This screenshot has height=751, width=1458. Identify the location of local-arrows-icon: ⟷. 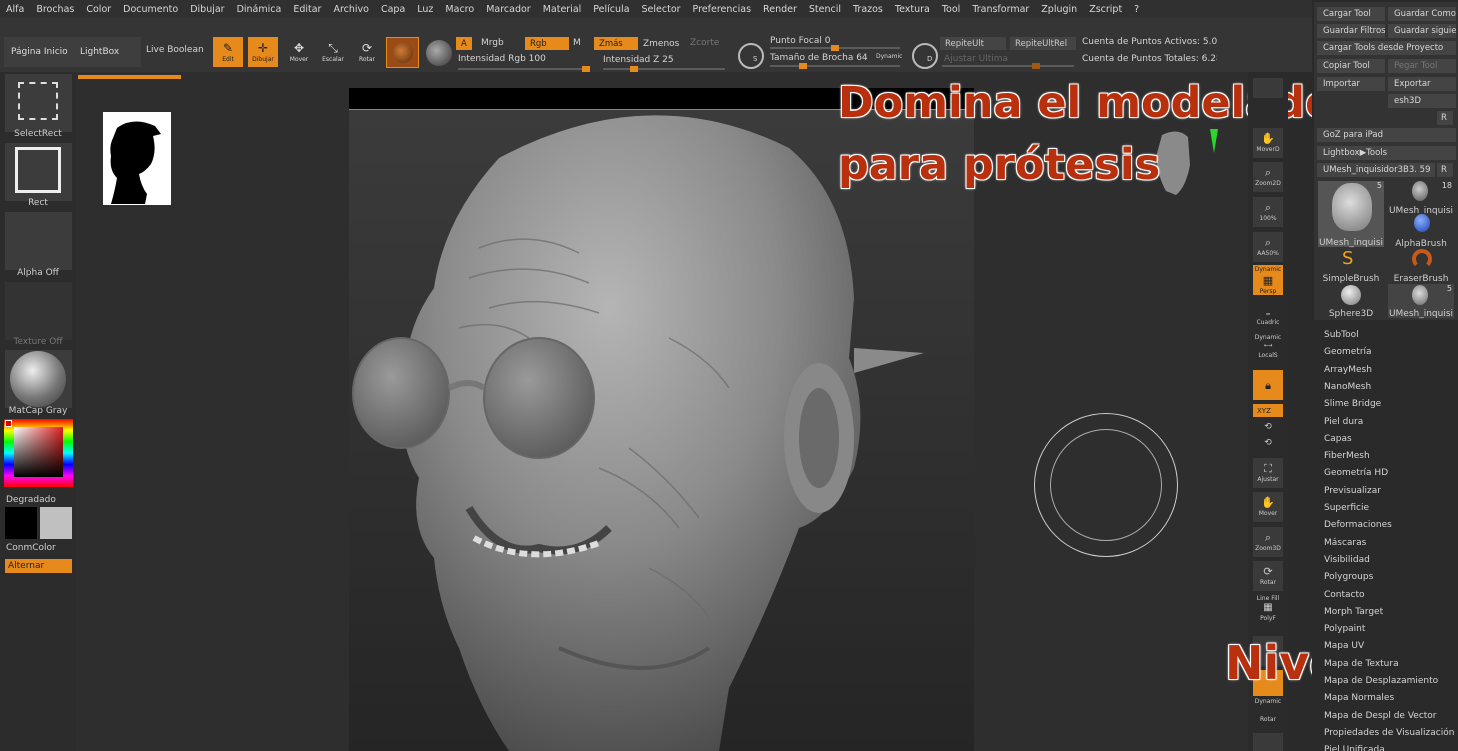
(1268, 345).